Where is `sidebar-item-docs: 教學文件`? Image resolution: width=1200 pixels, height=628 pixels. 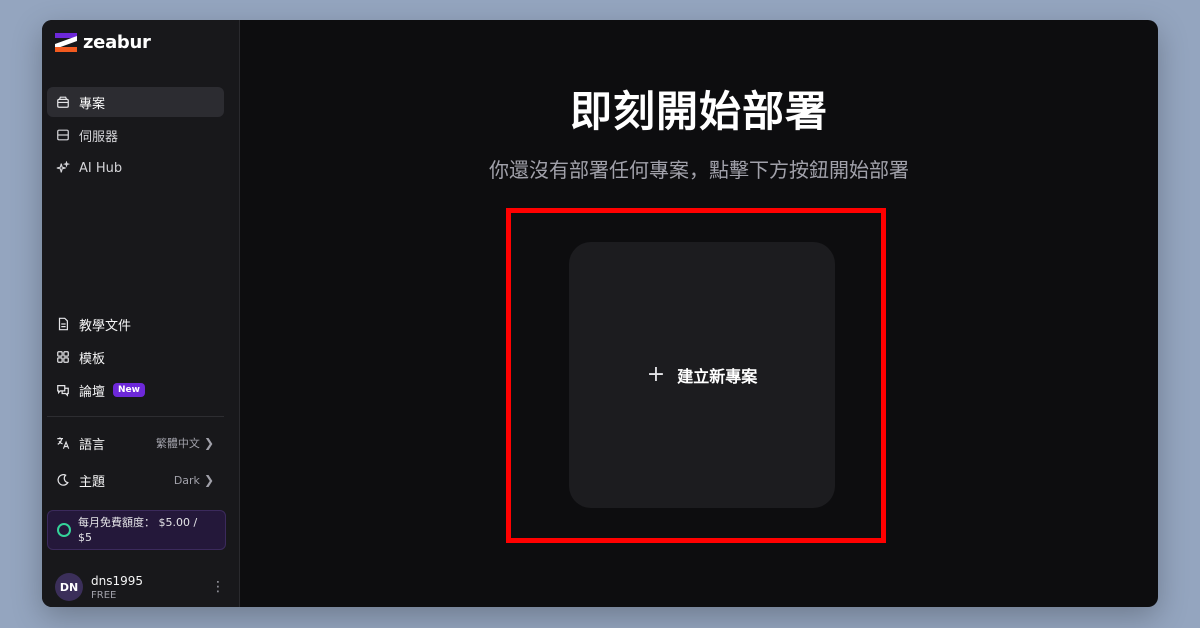 sidebar-item-docs: 教學文件 is located at coordinates (135, 324).